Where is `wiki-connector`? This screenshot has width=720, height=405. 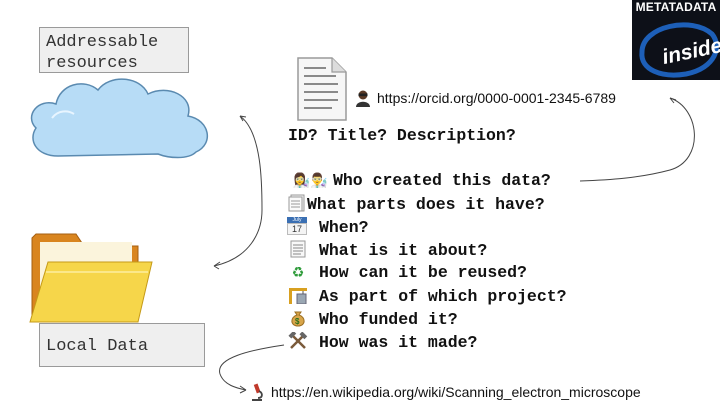
wiki-connector is located at coordinates (252, 367).